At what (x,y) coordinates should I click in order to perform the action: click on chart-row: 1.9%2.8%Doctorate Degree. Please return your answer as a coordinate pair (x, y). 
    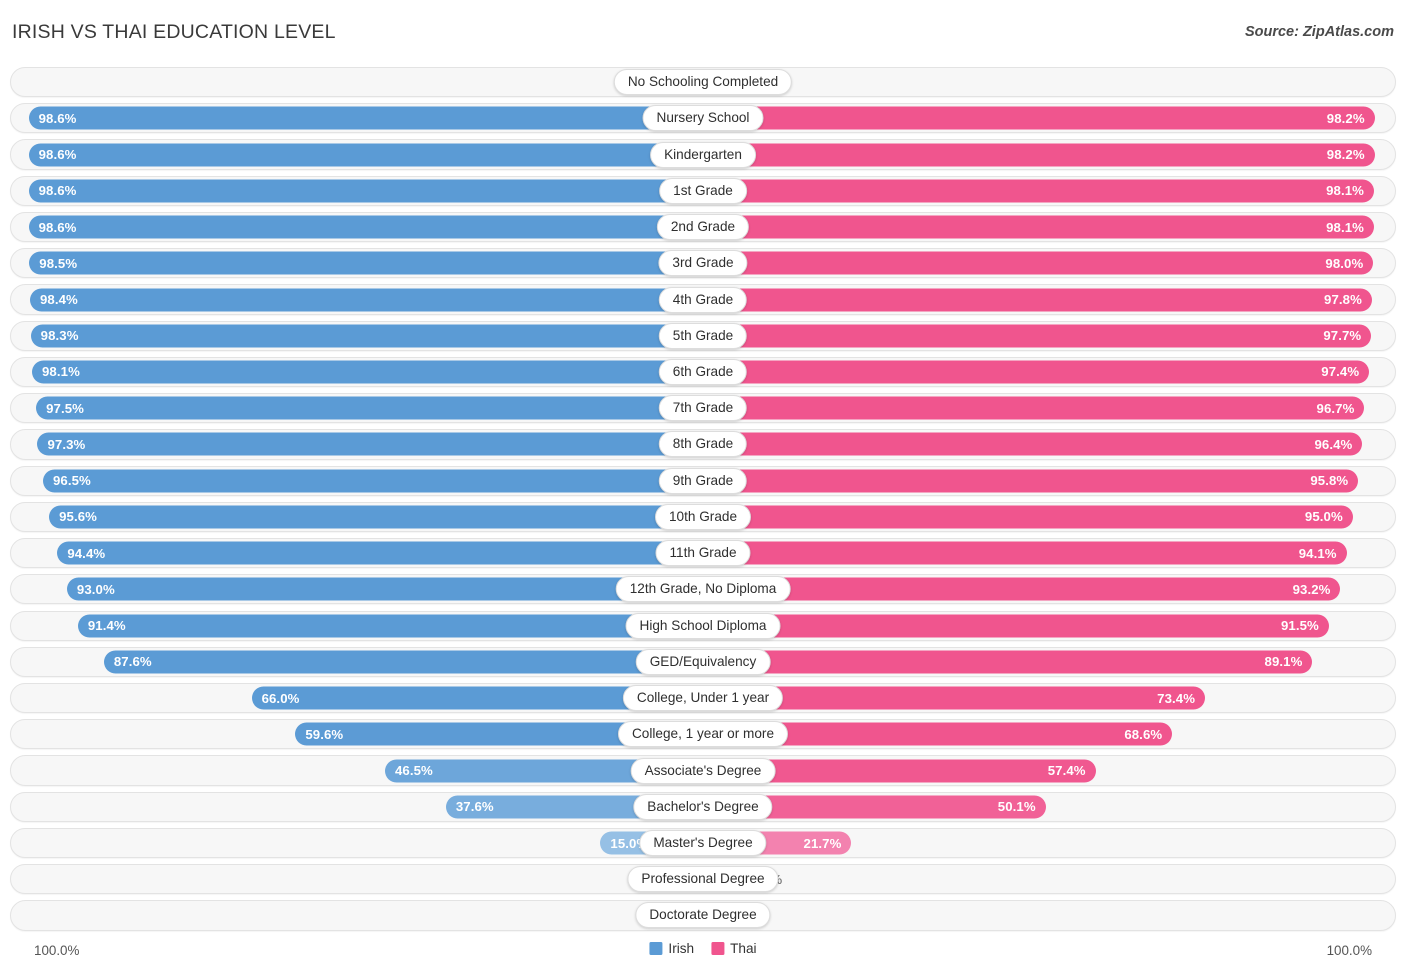
    Looking at the image, I should click on (703, 915).